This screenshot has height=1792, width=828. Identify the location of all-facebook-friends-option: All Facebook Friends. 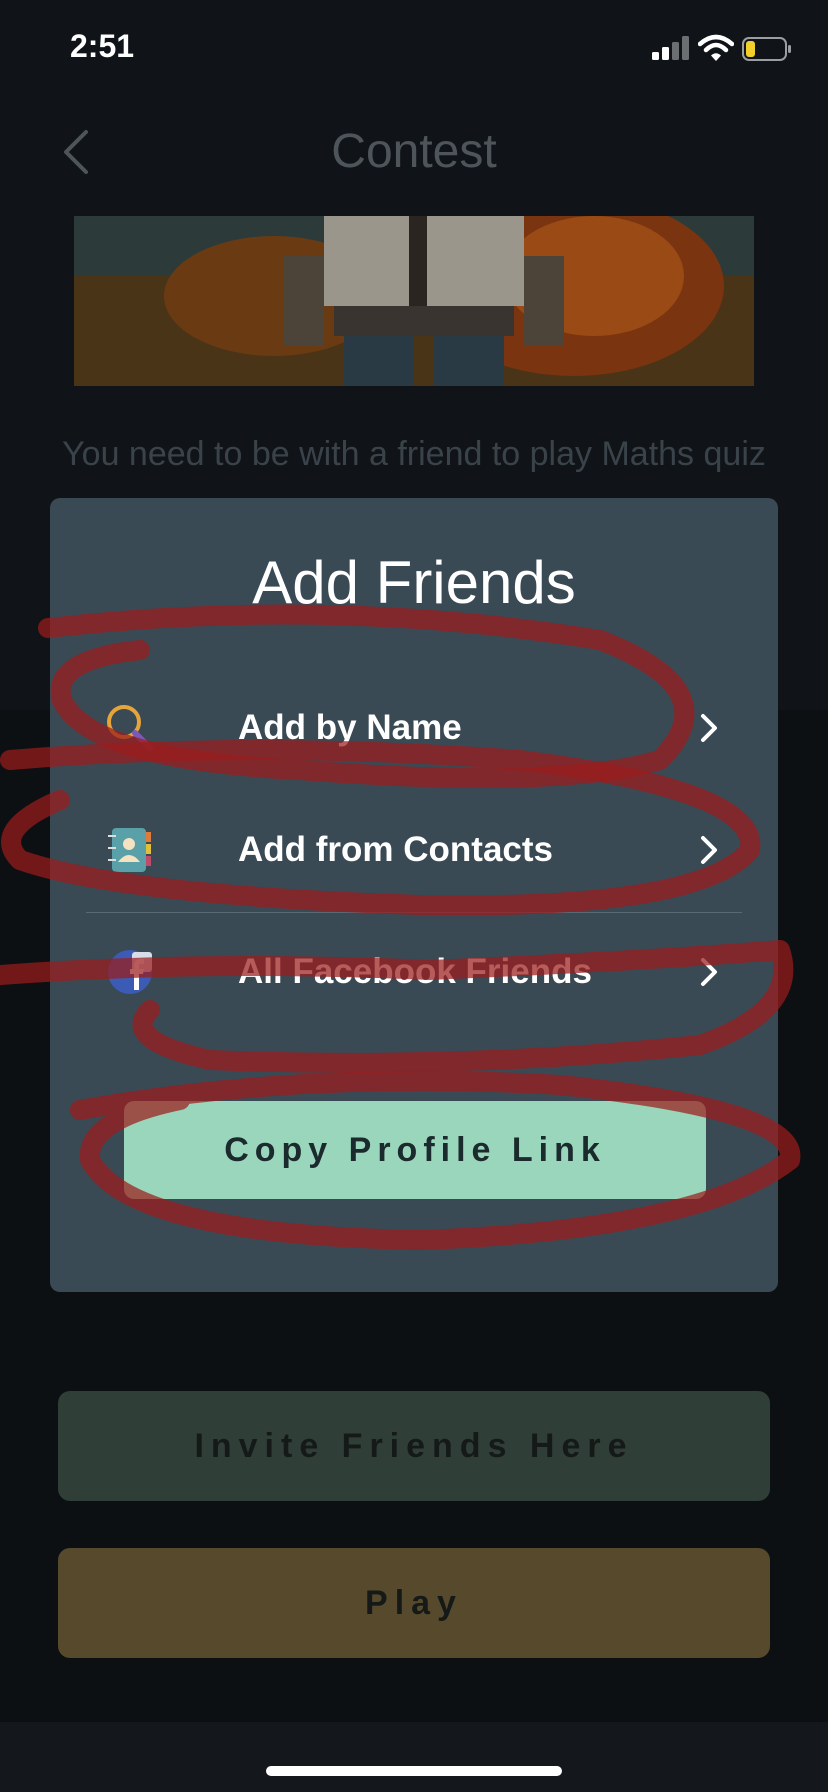
(414, 972).